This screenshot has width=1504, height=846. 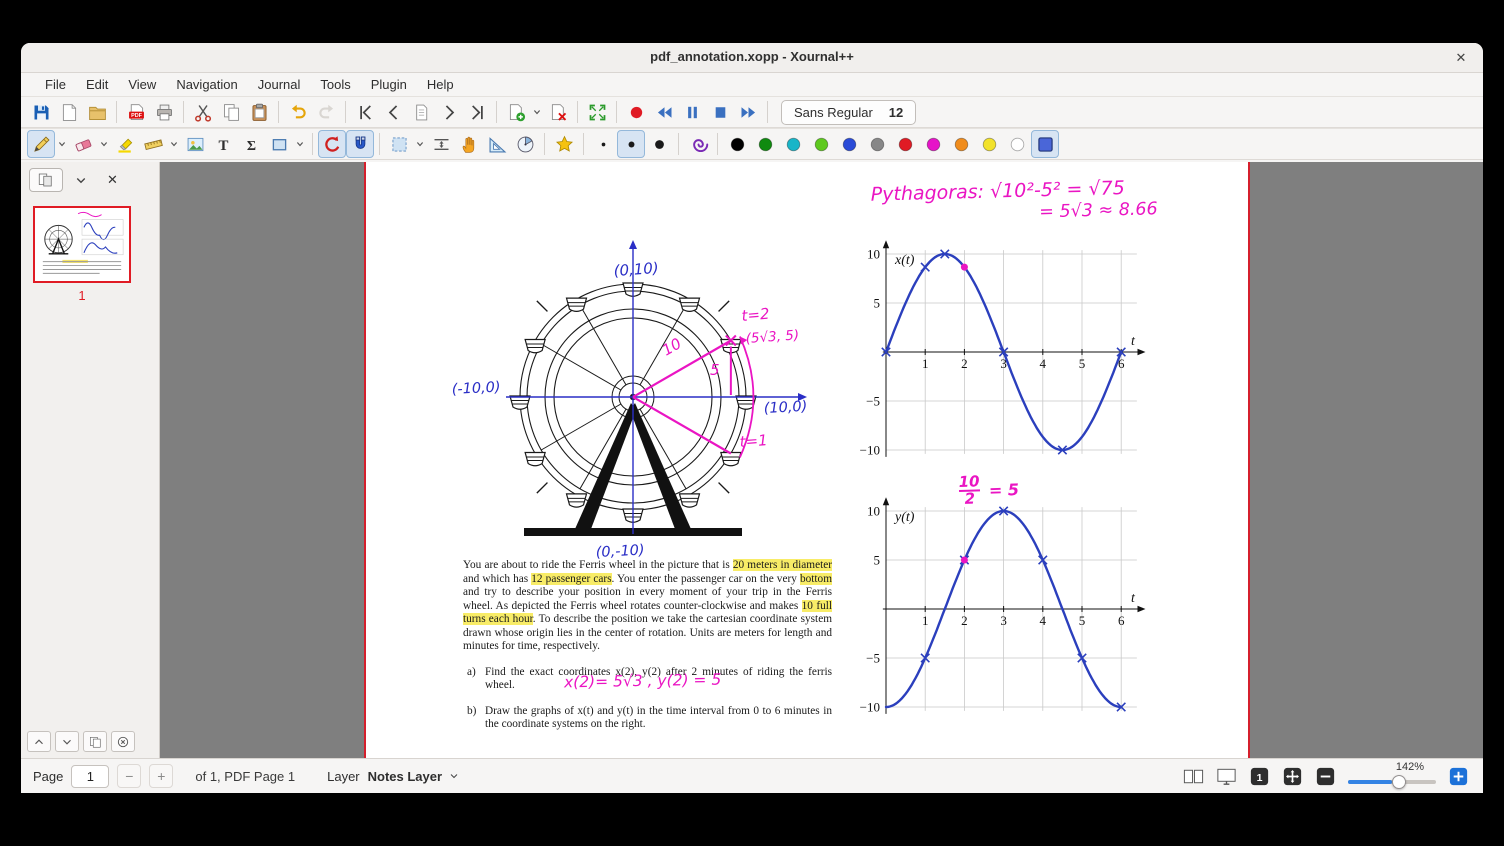 What do you see at coordinates (497, 144) in the screenshot?
I see `setsquare-button` at bounding box center [497, 144].